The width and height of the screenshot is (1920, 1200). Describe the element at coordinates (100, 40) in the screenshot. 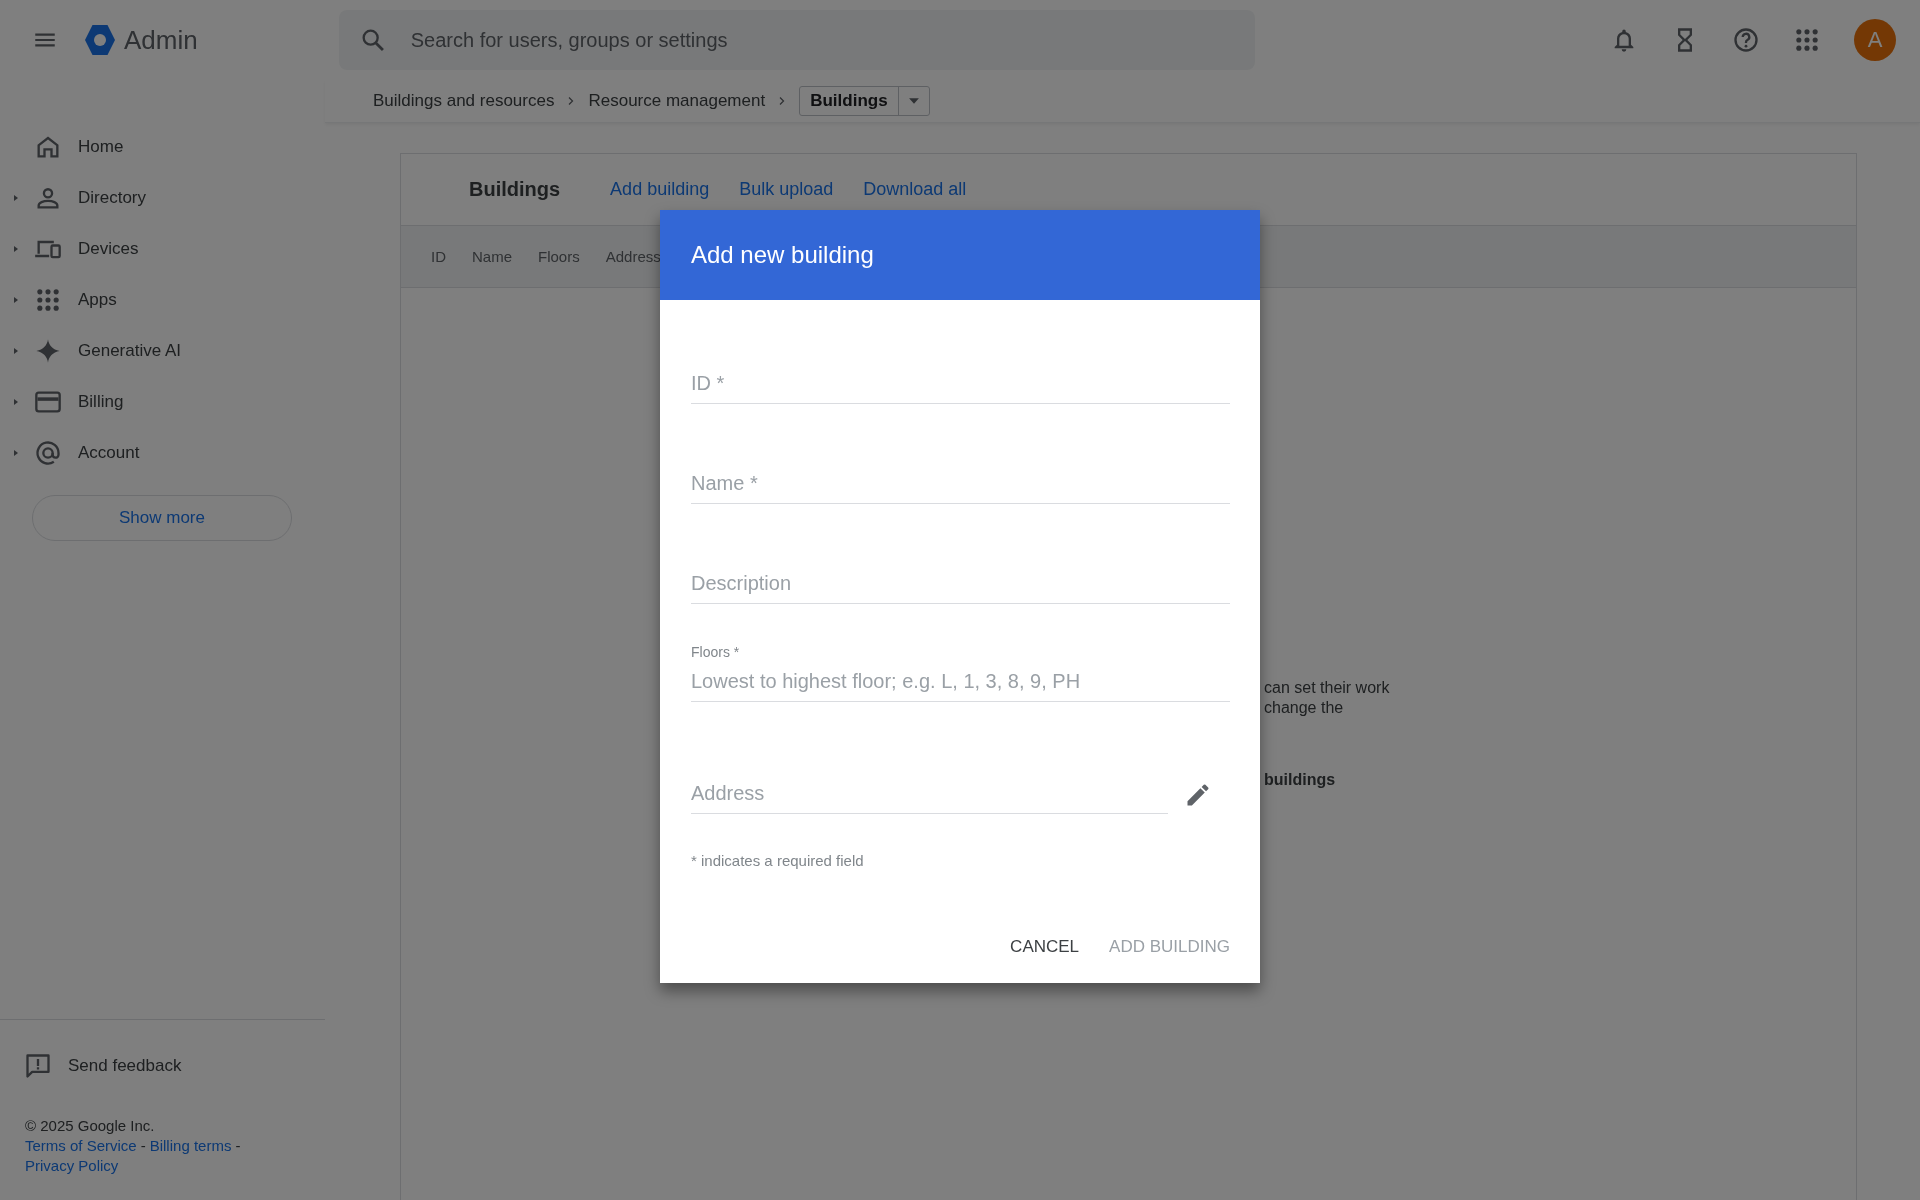

I see `hexagon-logo-icon` at that location.